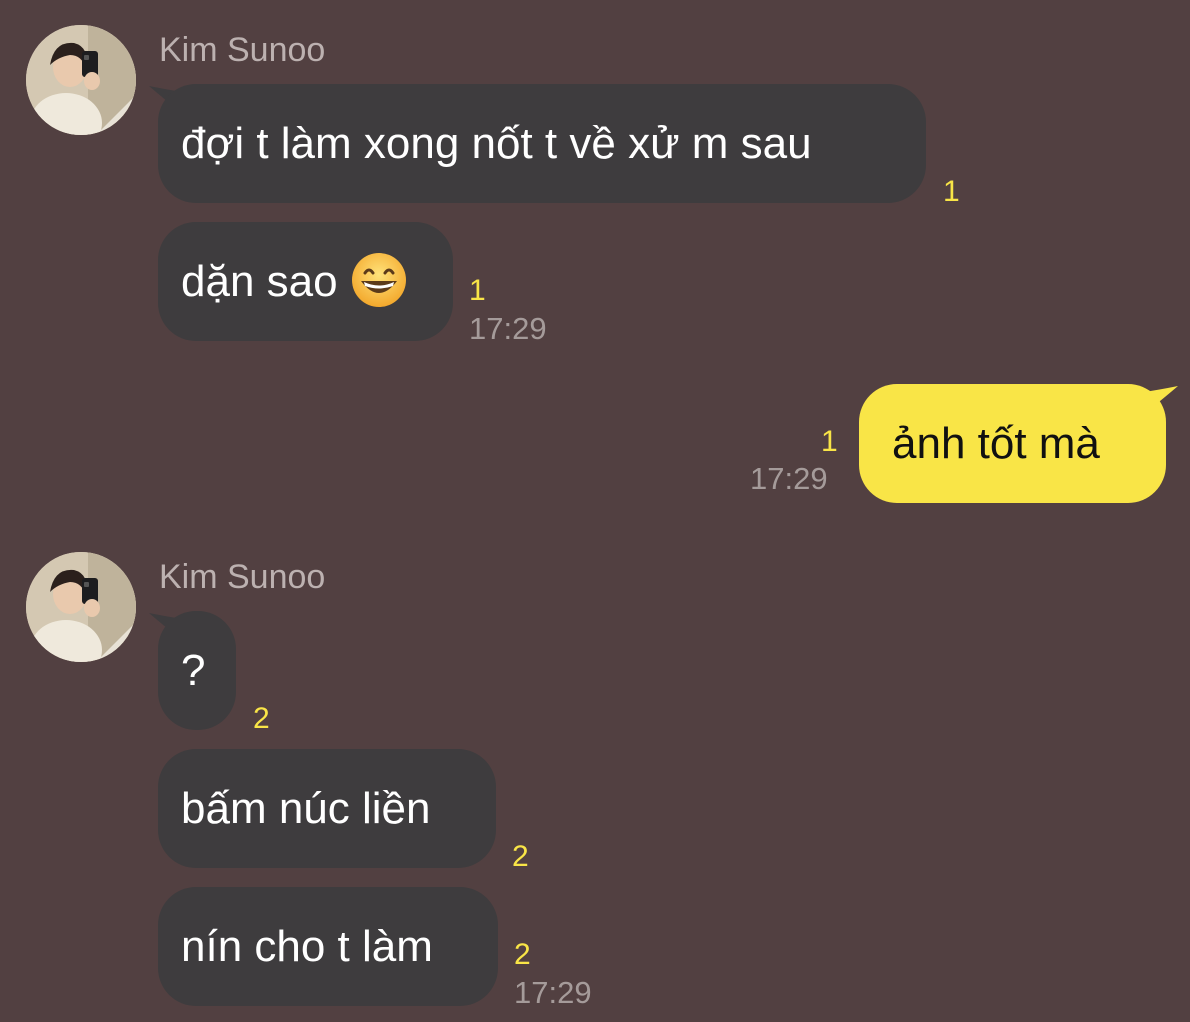  What do you see at coordinates (259, 281) in the screenshot?
I see `message-text: dặn sao` at bounding box center [259, 281].